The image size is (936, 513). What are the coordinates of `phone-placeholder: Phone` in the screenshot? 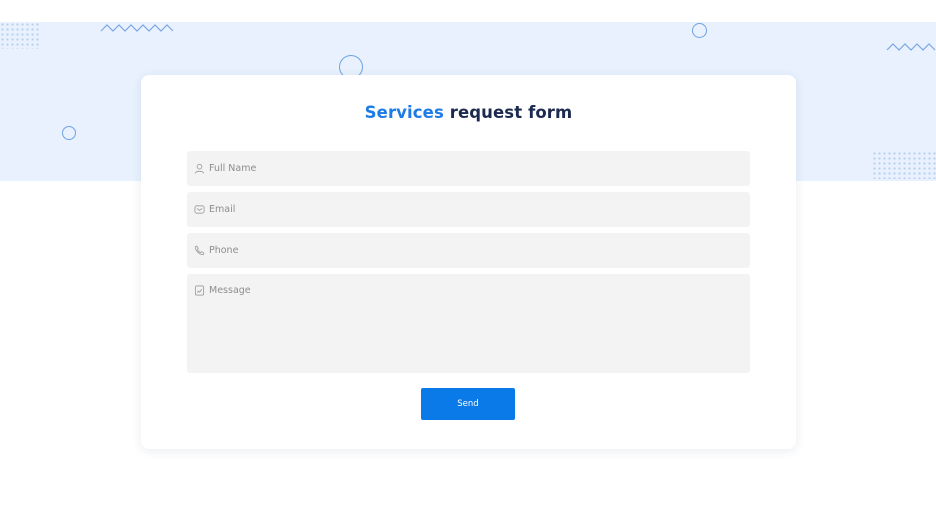 It's located at (224, 250).